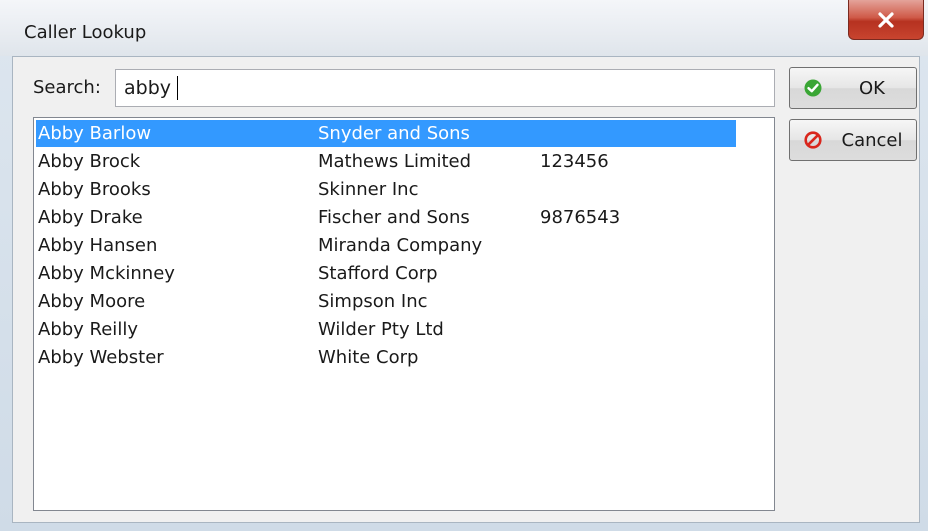 This screenshot has width=928, height=531. I want to click on close-icon, so click(886, 19).